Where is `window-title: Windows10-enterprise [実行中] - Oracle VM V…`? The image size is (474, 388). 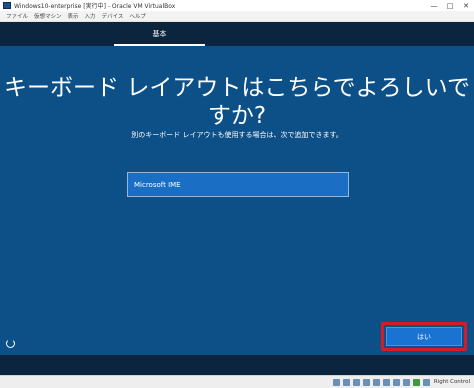 window-title: Windows10-enterprise [実行中] - Oracle VM V… is located at coordinates (95, 6).